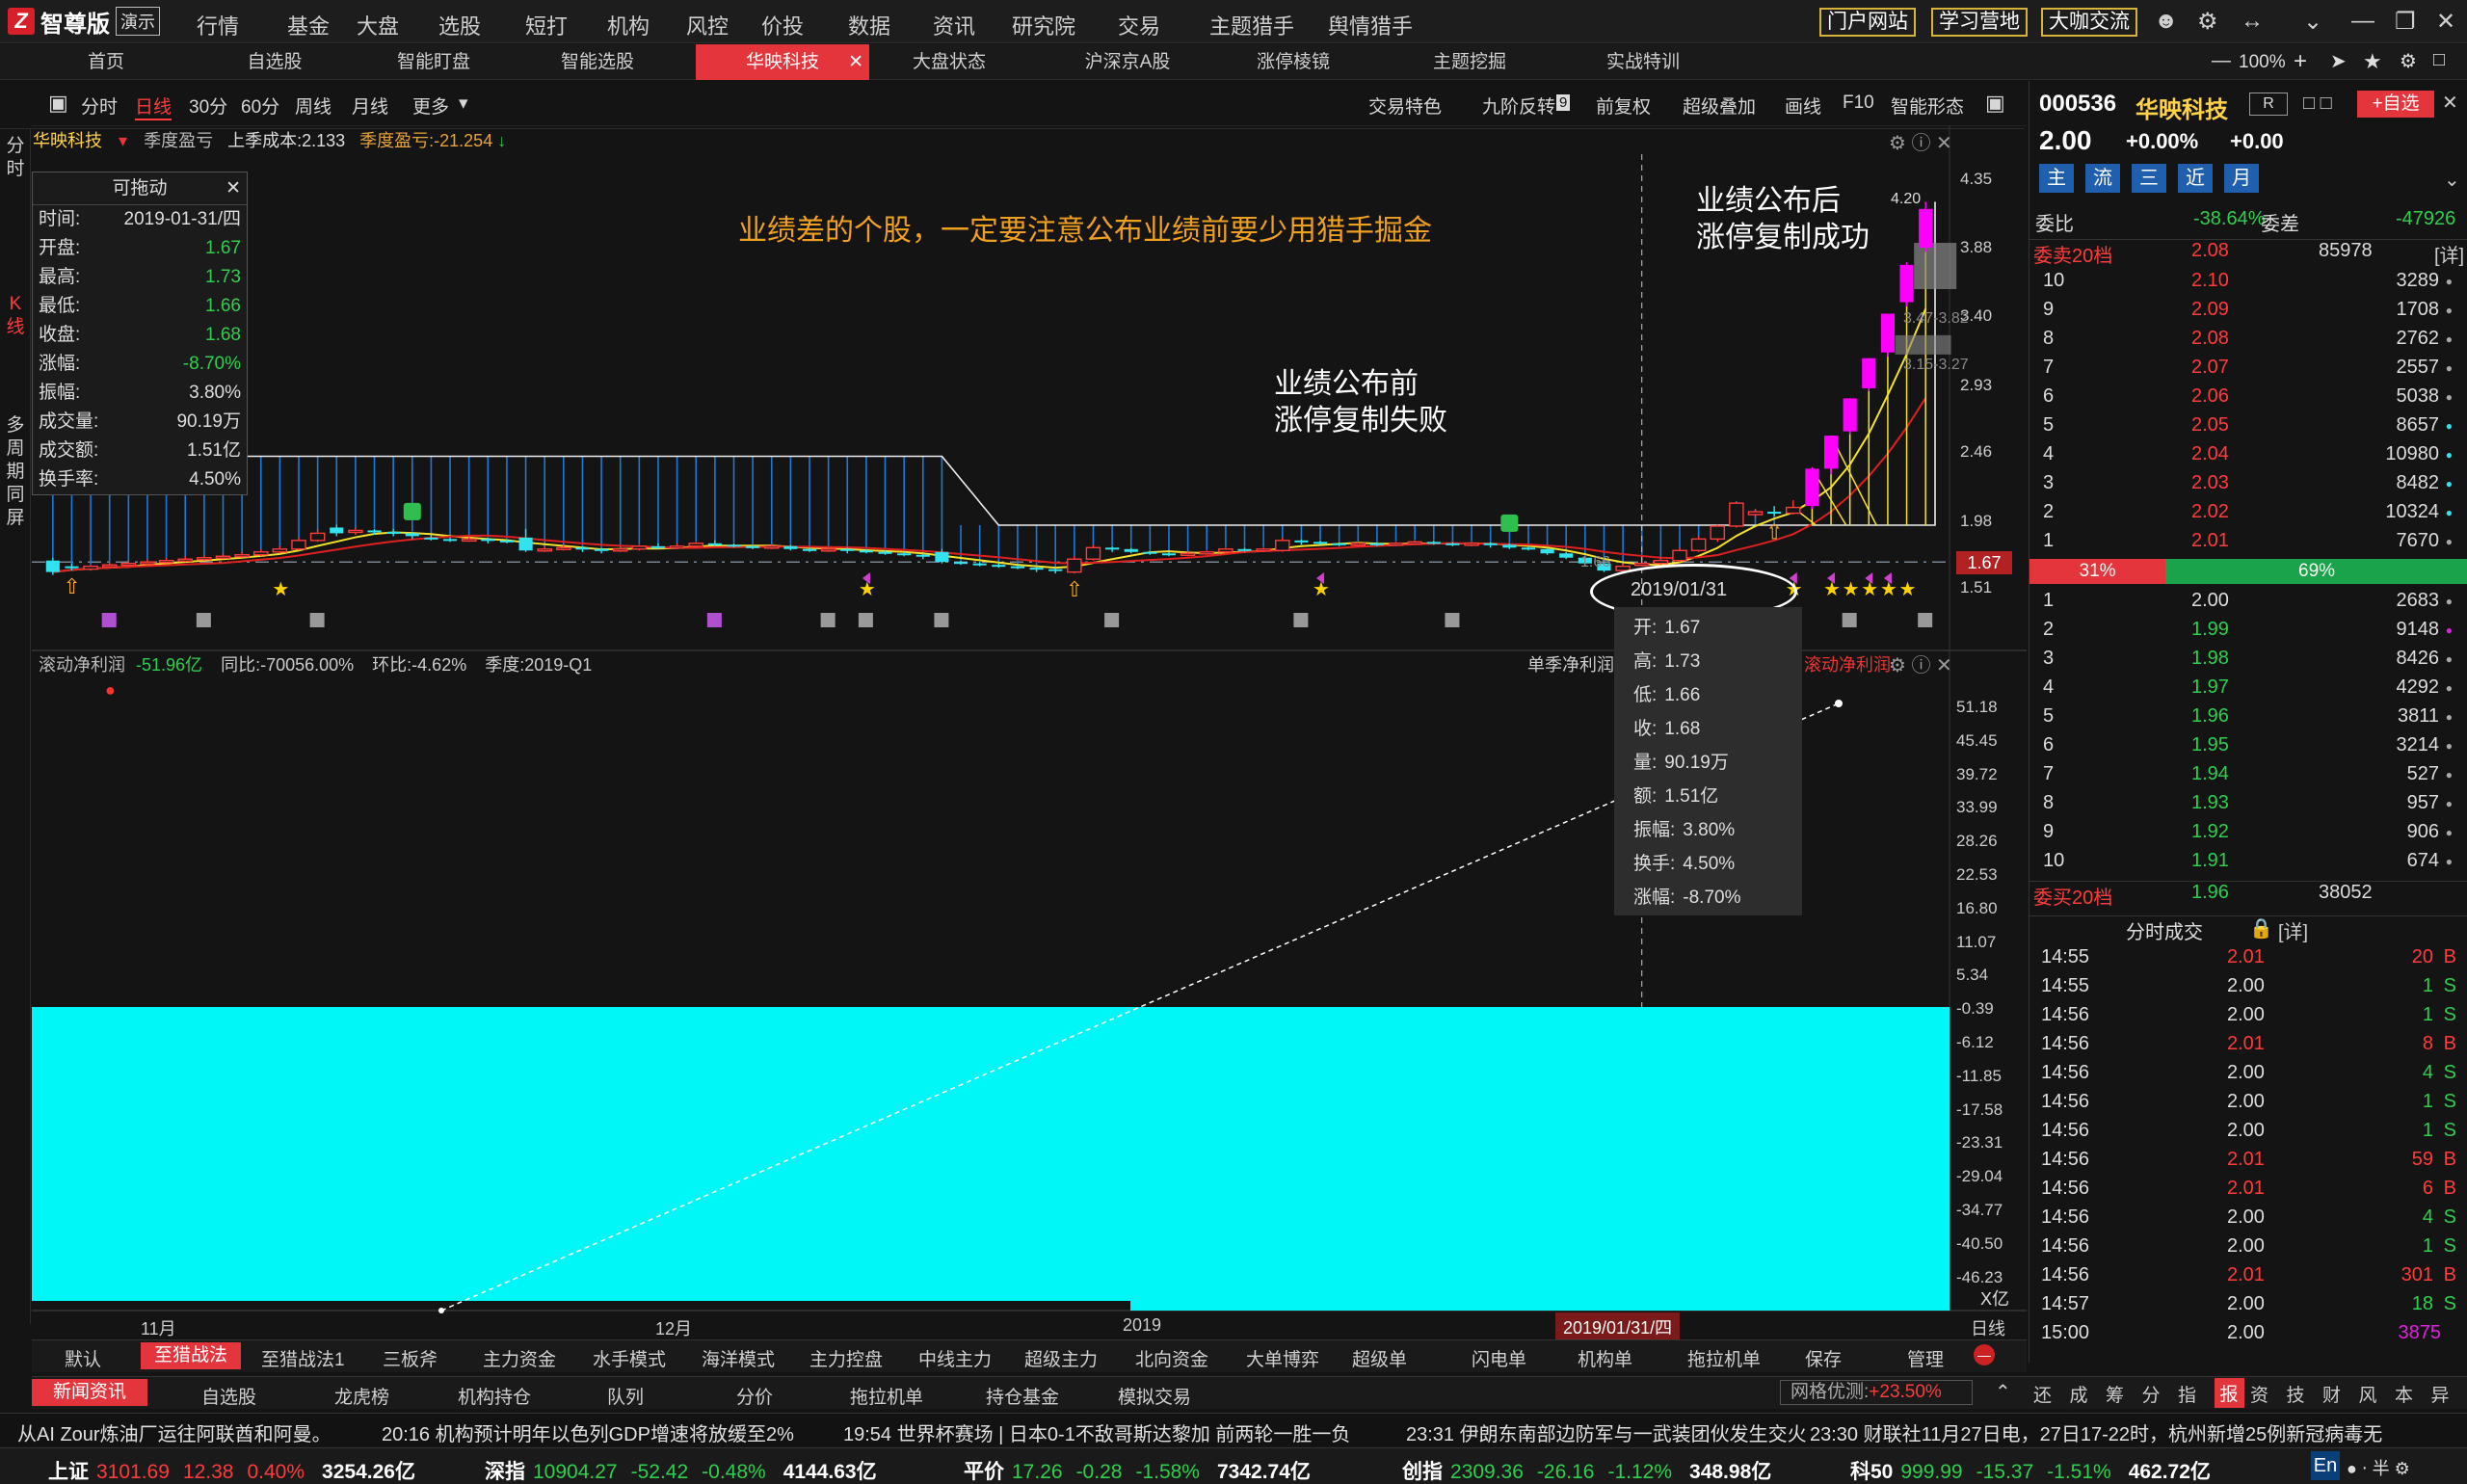 The height and width of the screenshot is (1484, 2467). Describe the element at coordinates (2096, 1432) in the screenshot. I see `ticker-item: 23:30 财联社11月27日电，27日17-22时，杭州新增25例新冠病毒无` at that location.